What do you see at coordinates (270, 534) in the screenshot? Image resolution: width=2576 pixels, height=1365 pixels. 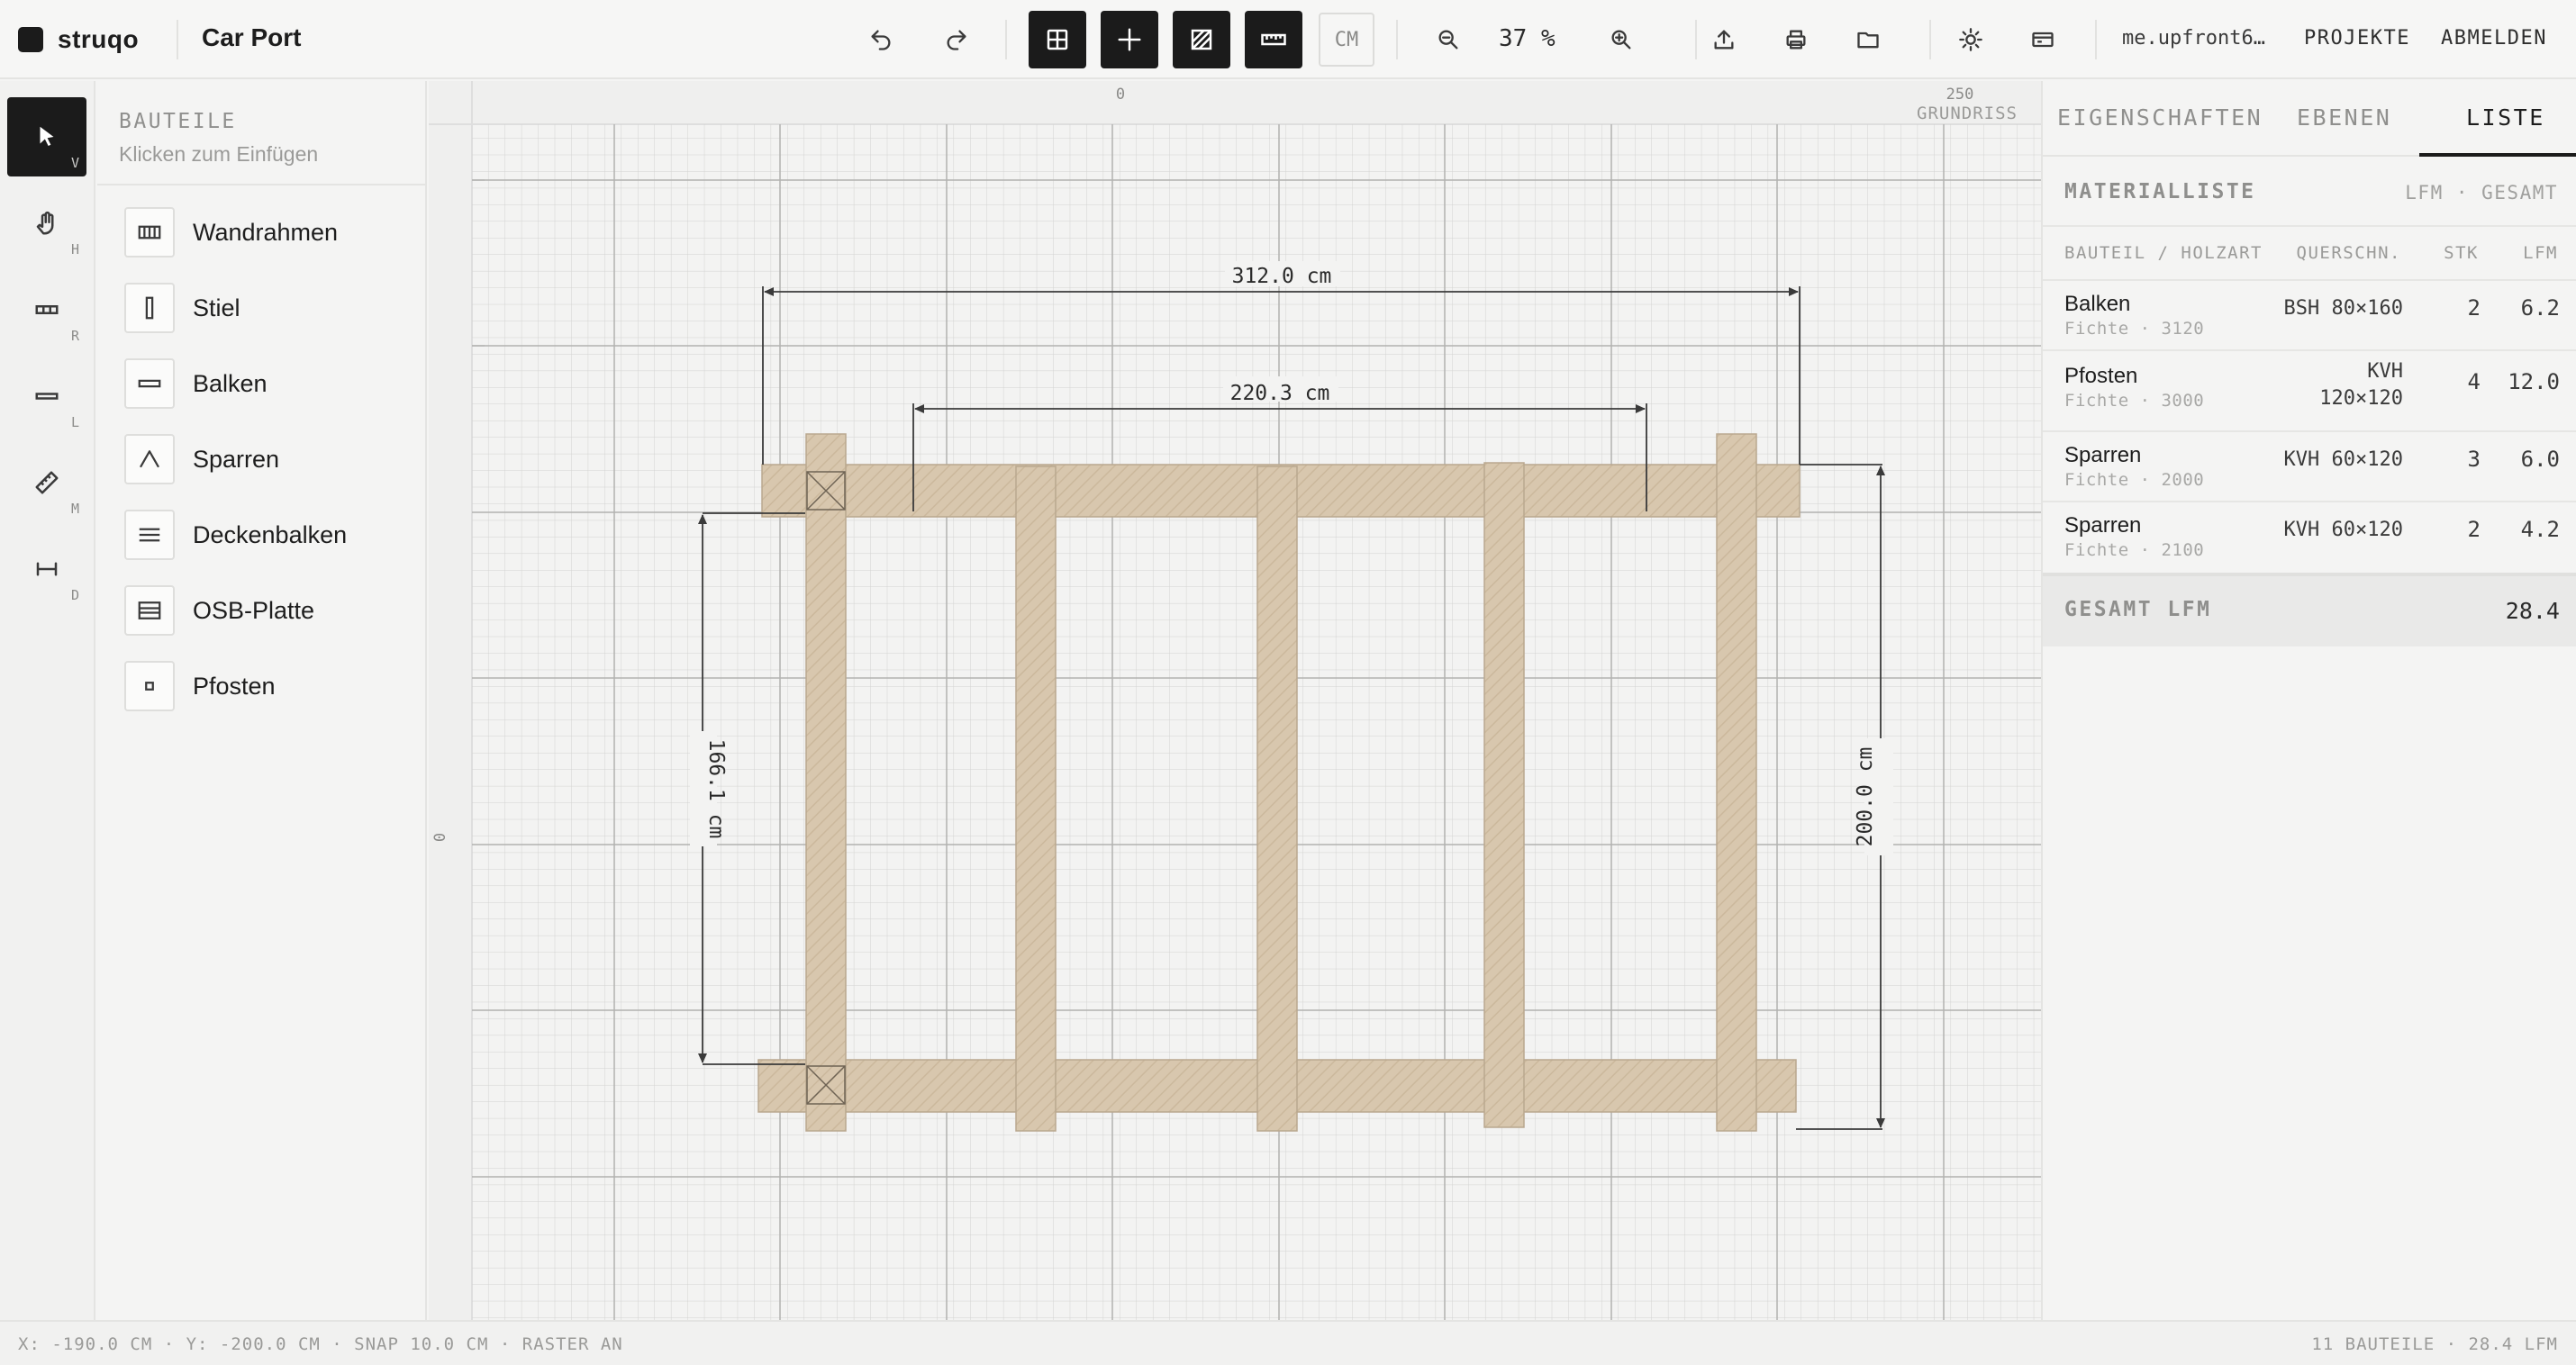 I see `part-label: Deckenbalken` at bounding box center [270, 534].